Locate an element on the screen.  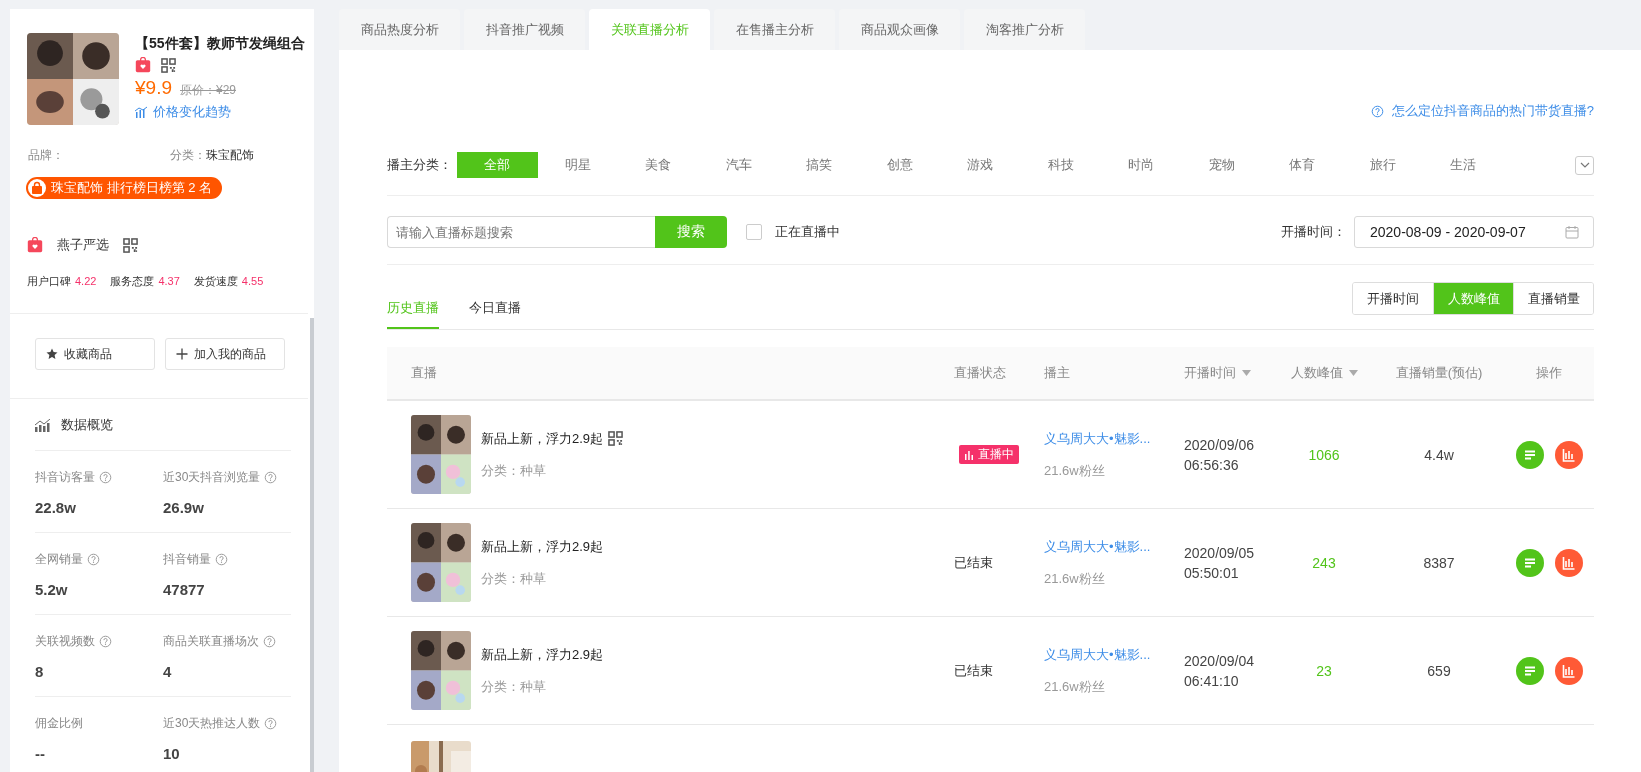
category-option: 生活 is located at coordinates (1463, 165).